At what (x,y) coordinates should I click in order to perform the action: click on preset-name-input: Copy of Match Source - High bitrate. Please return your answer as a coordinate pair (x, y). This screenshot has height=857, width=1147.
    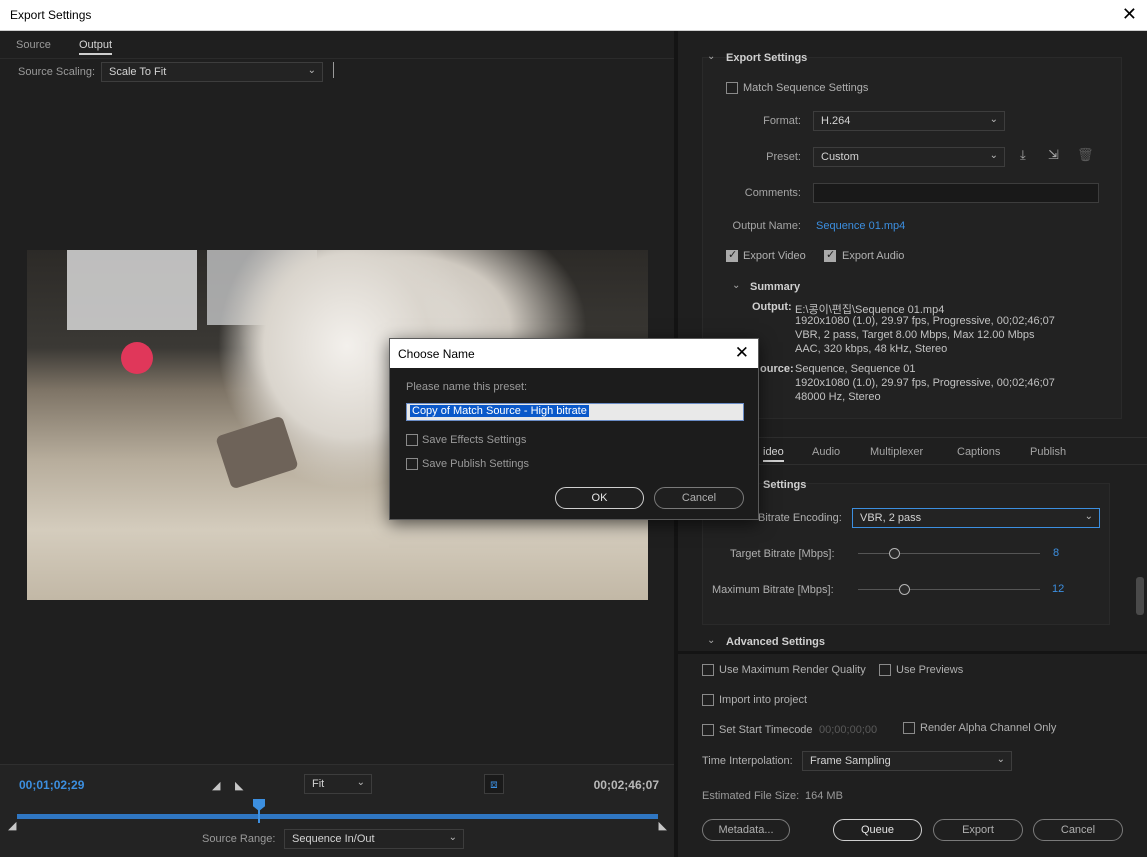
    Looking at the image, I should click on (575, 412).